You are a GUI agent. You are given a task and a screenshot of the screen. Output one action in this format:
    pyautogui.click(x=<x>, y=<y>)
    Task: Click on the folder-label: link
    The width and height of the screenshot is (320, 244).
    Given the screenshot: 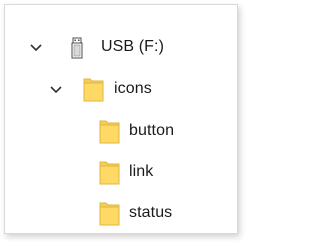 What is the action you would take?
    pyautogui.click(x=141, y=171)
    